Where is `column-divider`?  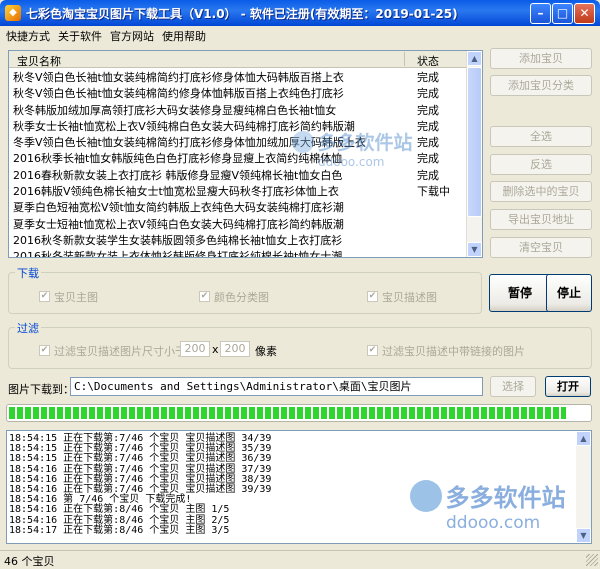 column-divider is located at coordinates (404, 59).